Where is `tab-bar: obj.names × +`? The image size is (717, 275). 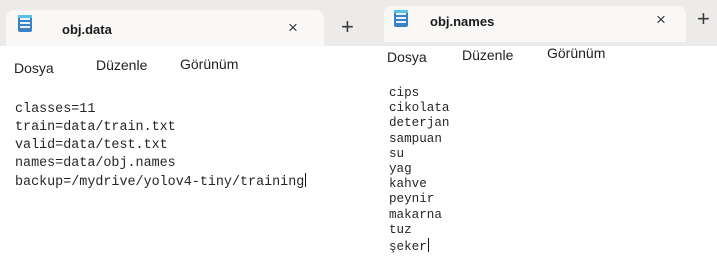
tab-bar: obj.names × + is located at coordinates (548, 23).